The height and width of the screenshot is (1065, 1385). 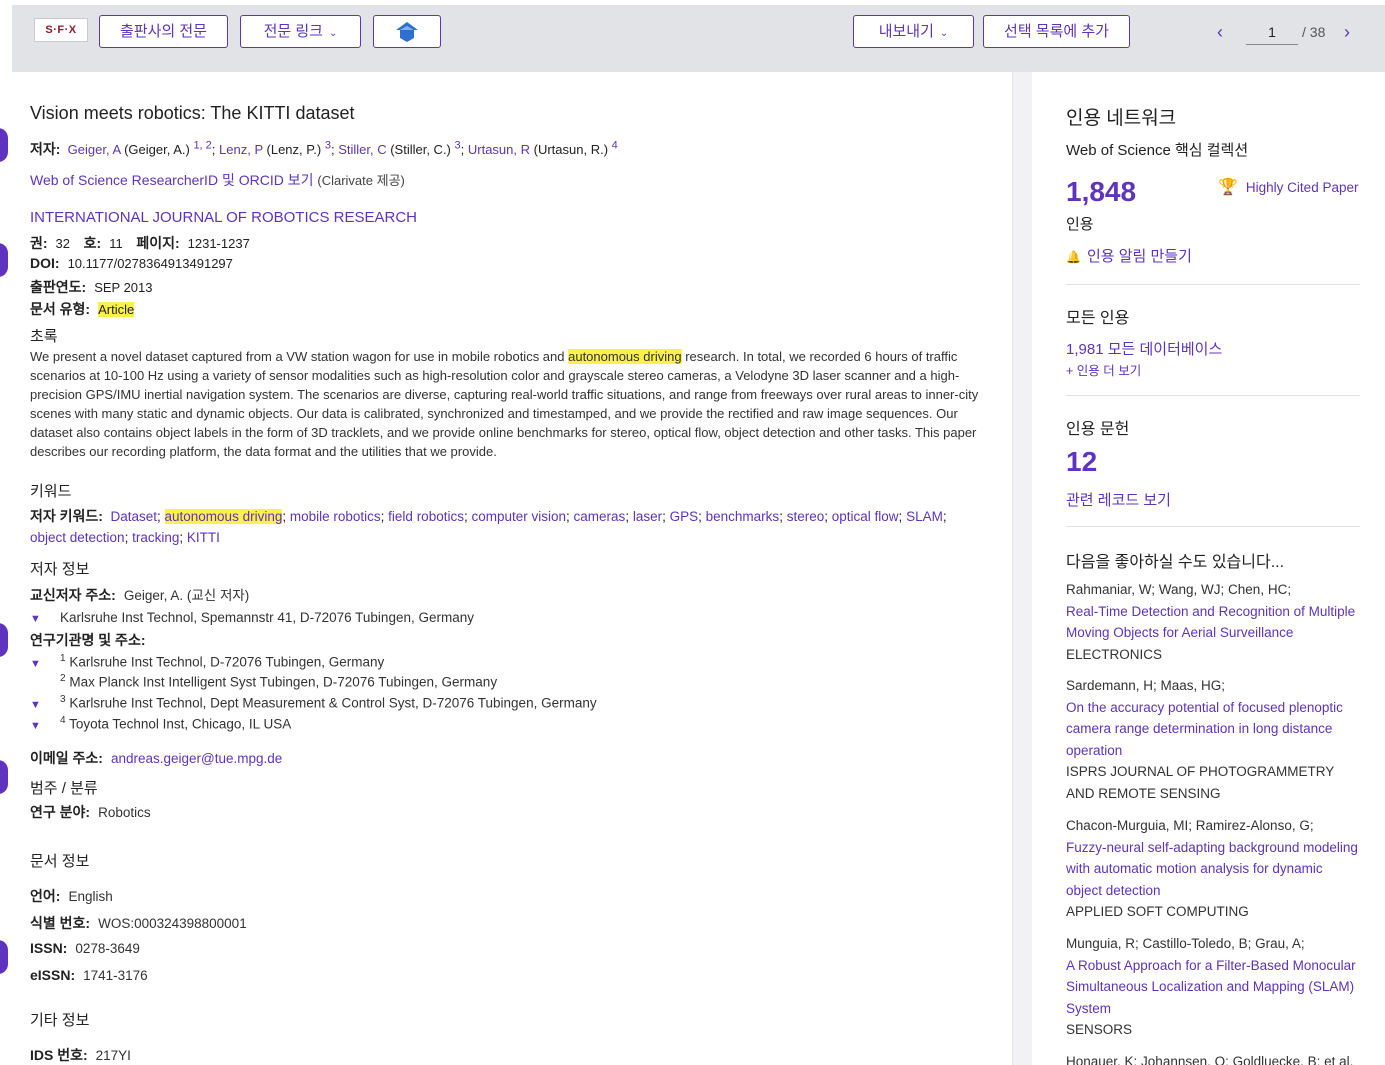 What do you see at coordinates (426, 516) in the screenshot?
I see `keyword-link: field robotics` at bounding box center [426, 516].